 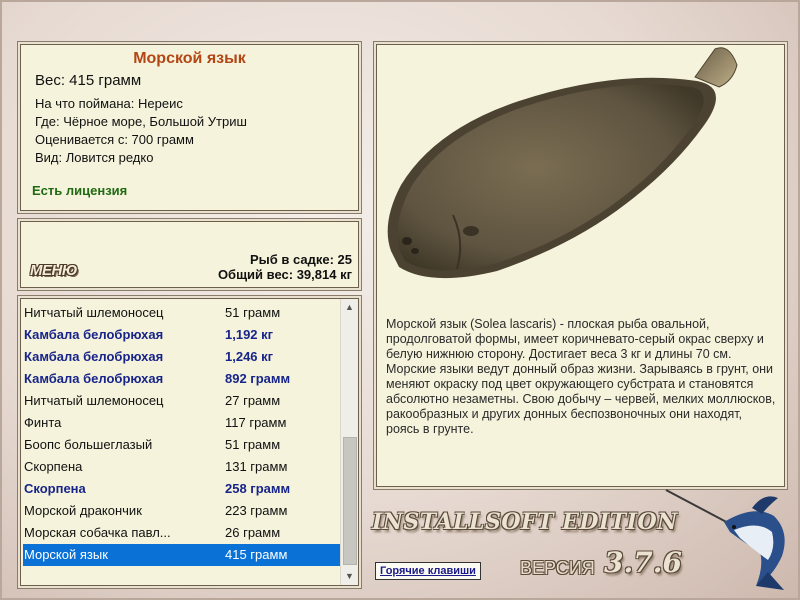 I want to click on list-item: Нитчатый шлемоносец 27 грамм, so click(x=181, y=401).